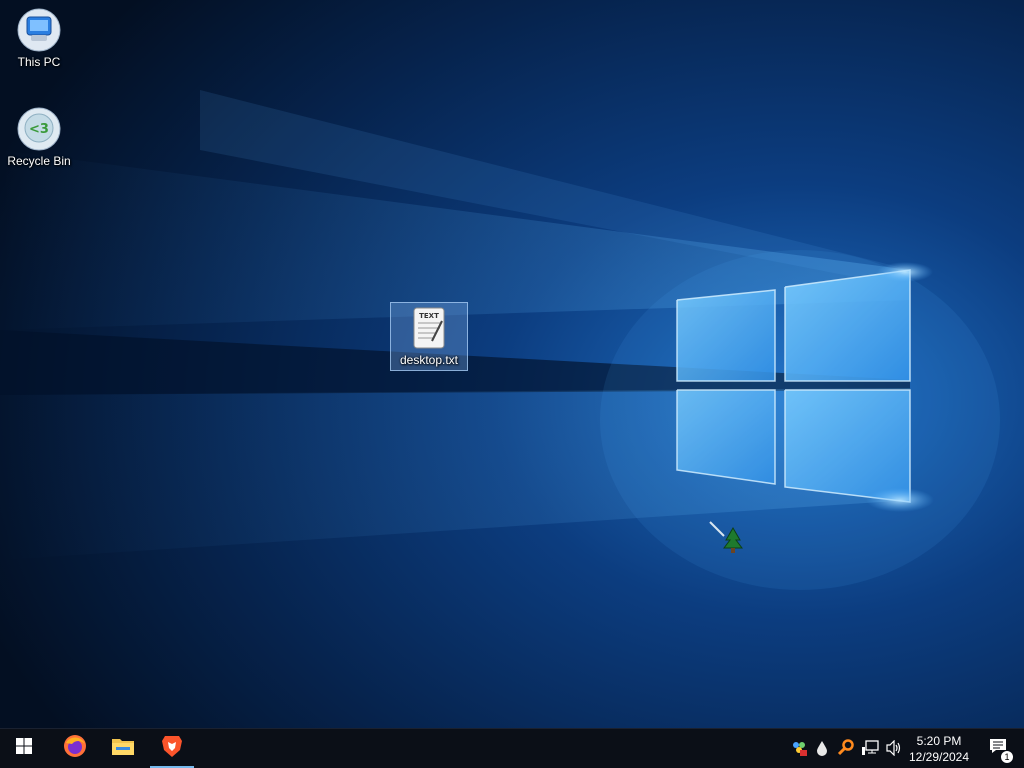 This screenshot has width=1024, height=768. I want to click on tree-cursor-icon, so click(726, 540).